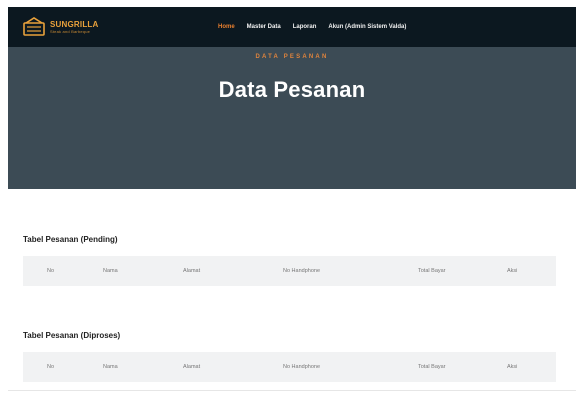  What do you see at coordinates (367, 27) in the screenshot?
I see `nav-account: Akun (Admin Sistem Valda)` at bounding box center [367, 27].